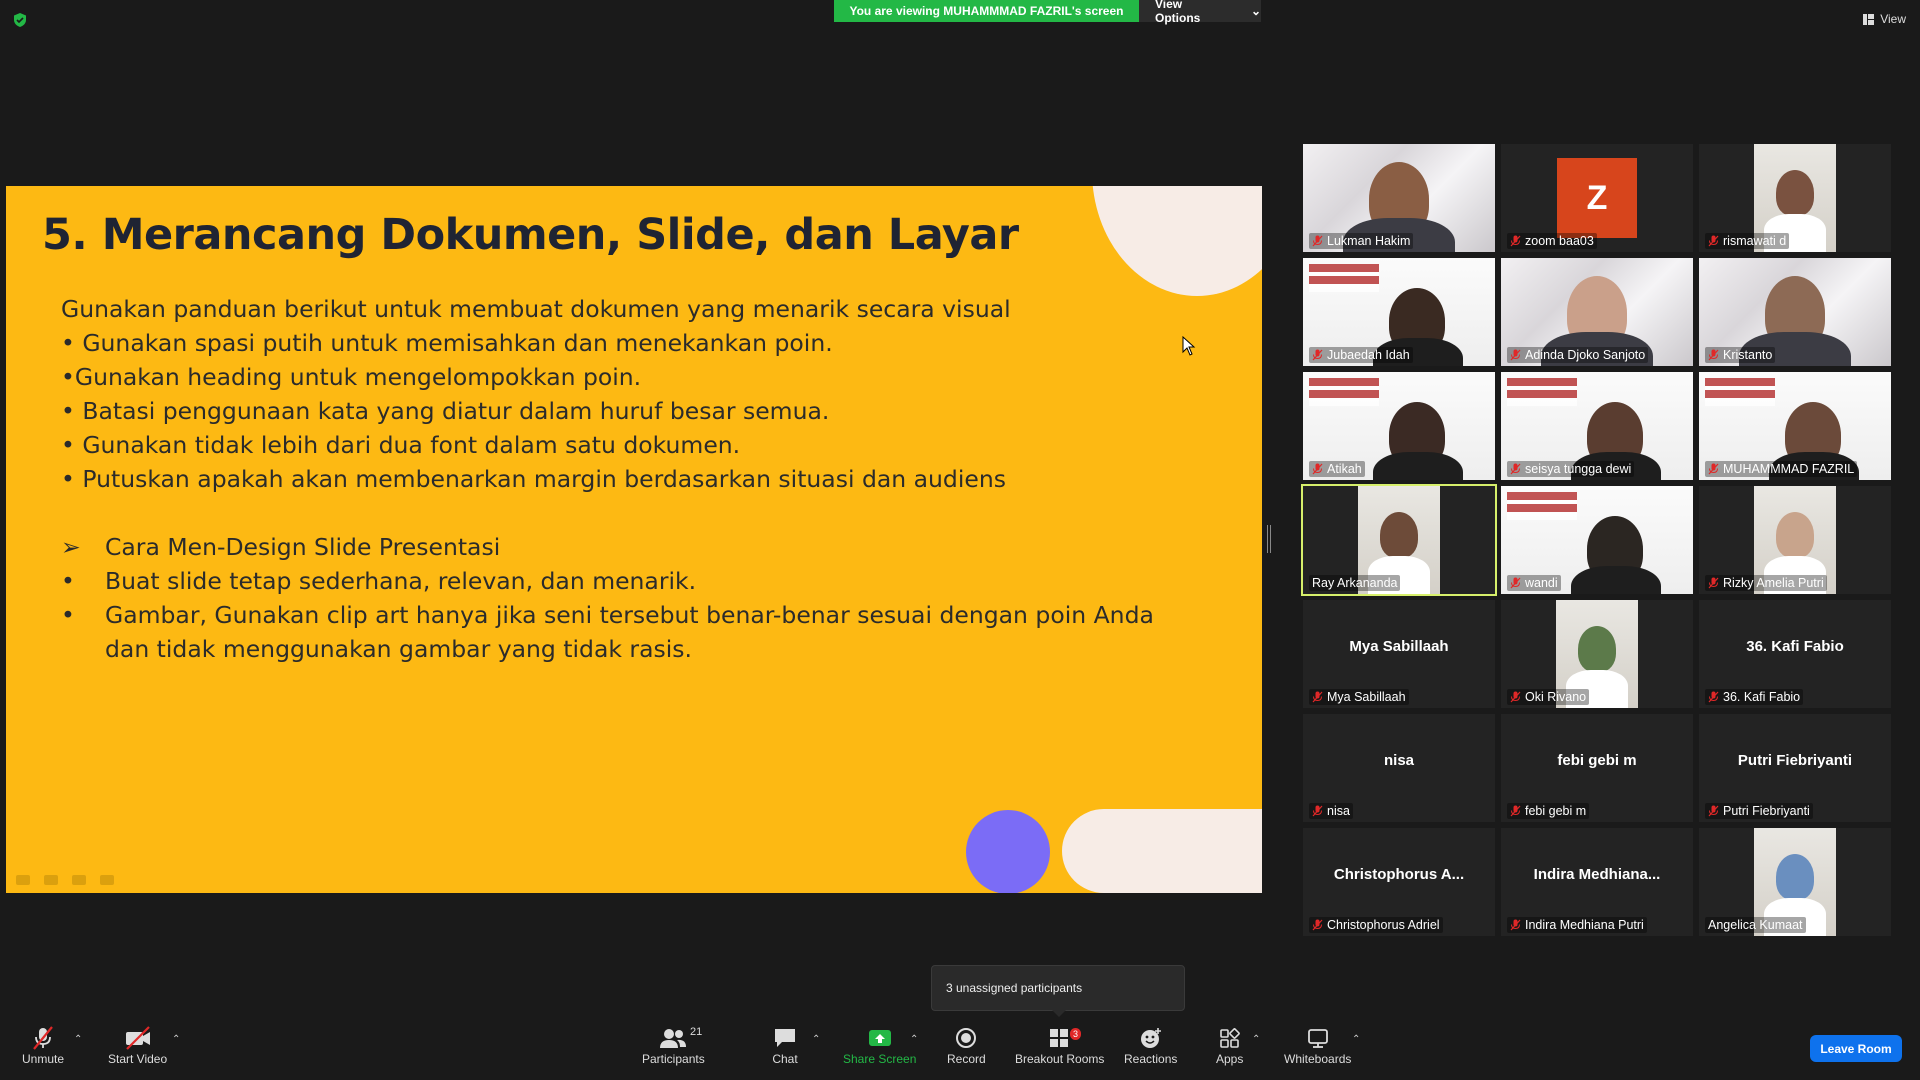 The width and height of the screenshot is (1920, 1080). I want to click on participants-count: 21, so click(696, 1032).